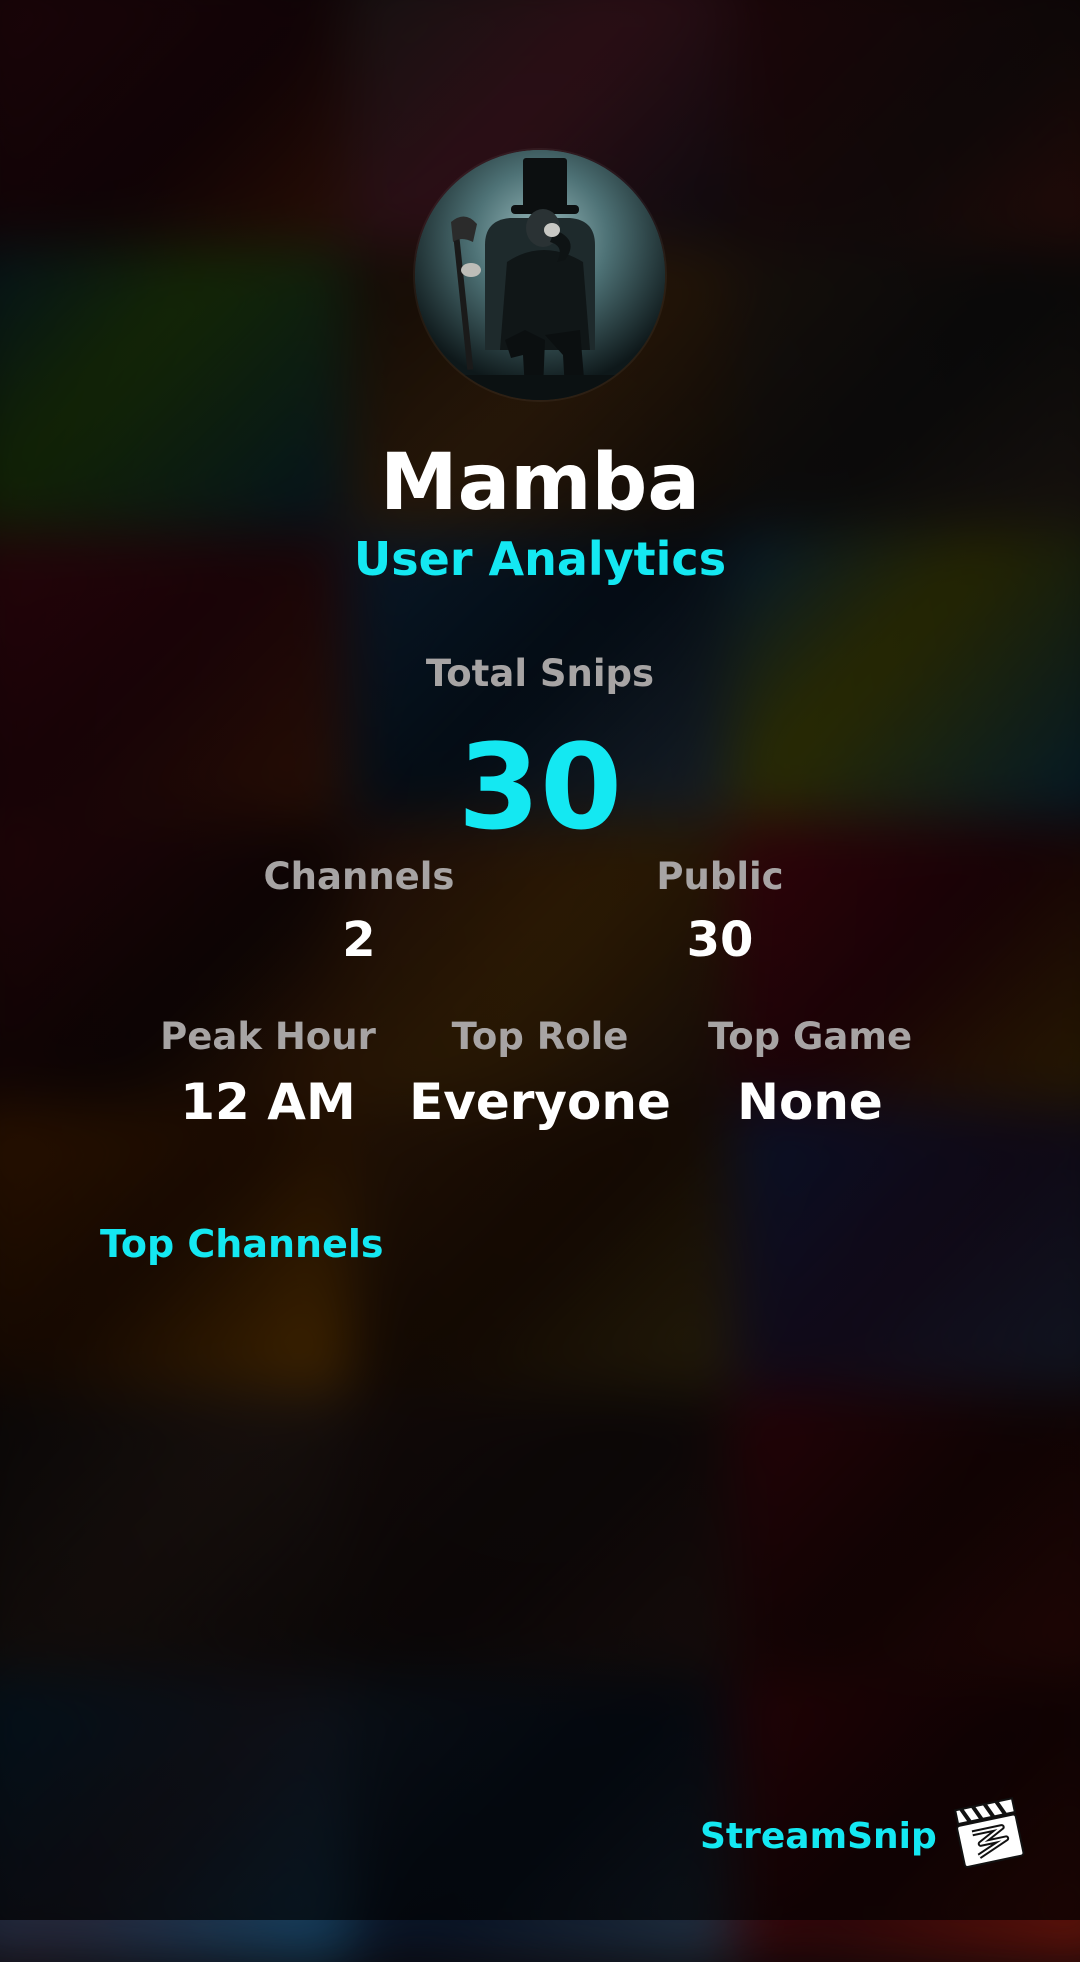  What do you see at coordinates (268, 1102) in the screenshot?
I see `peak-hour-value: 12 AM` at bounding box center [268, 1102].